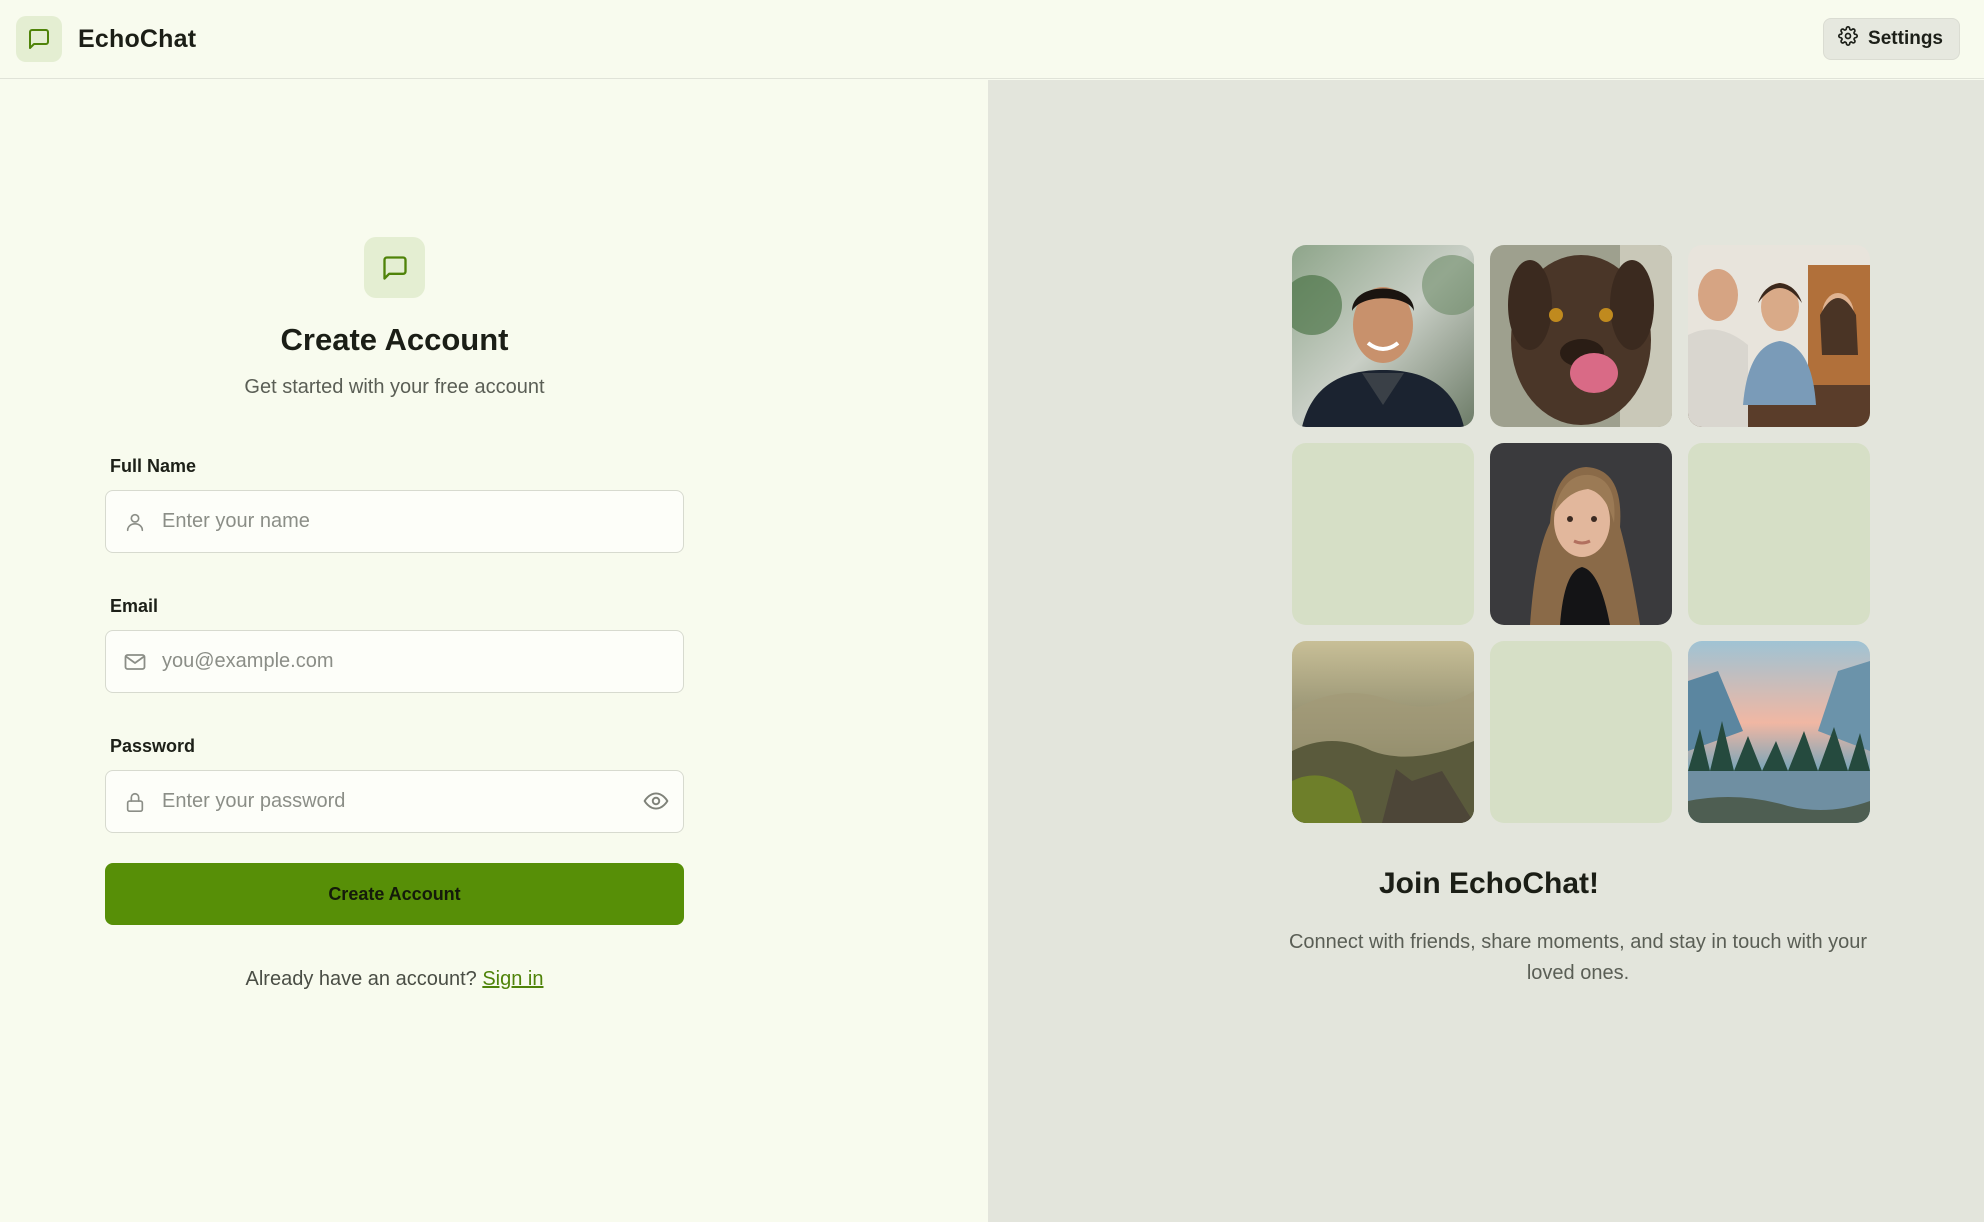 The height and width of the screenshot is (1222, 1984). What do you see at coordinates (1848, 39) in the screenshot?
I see `gear-icon` at bounding box center [1848, 39].